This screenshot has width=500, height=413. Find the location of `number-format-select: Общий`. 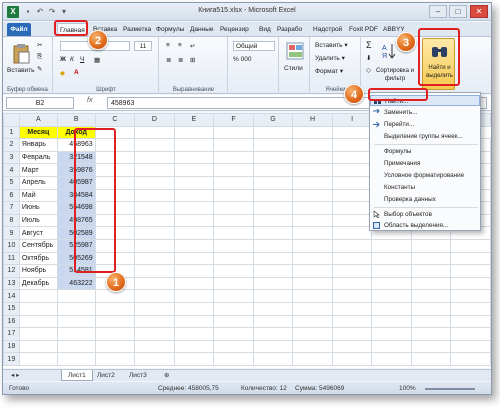

number-format-select: Общий is located at coordinates (254, 46).